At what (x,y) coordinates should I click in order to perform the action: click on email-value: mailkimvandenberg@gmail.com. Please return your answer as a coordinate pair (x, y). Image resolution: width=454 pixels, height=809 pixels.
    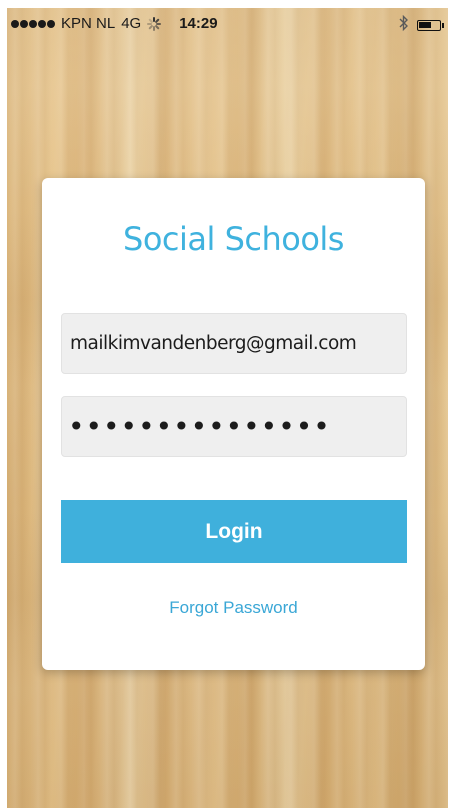
    Looking at the image, I should click on (213, 343).